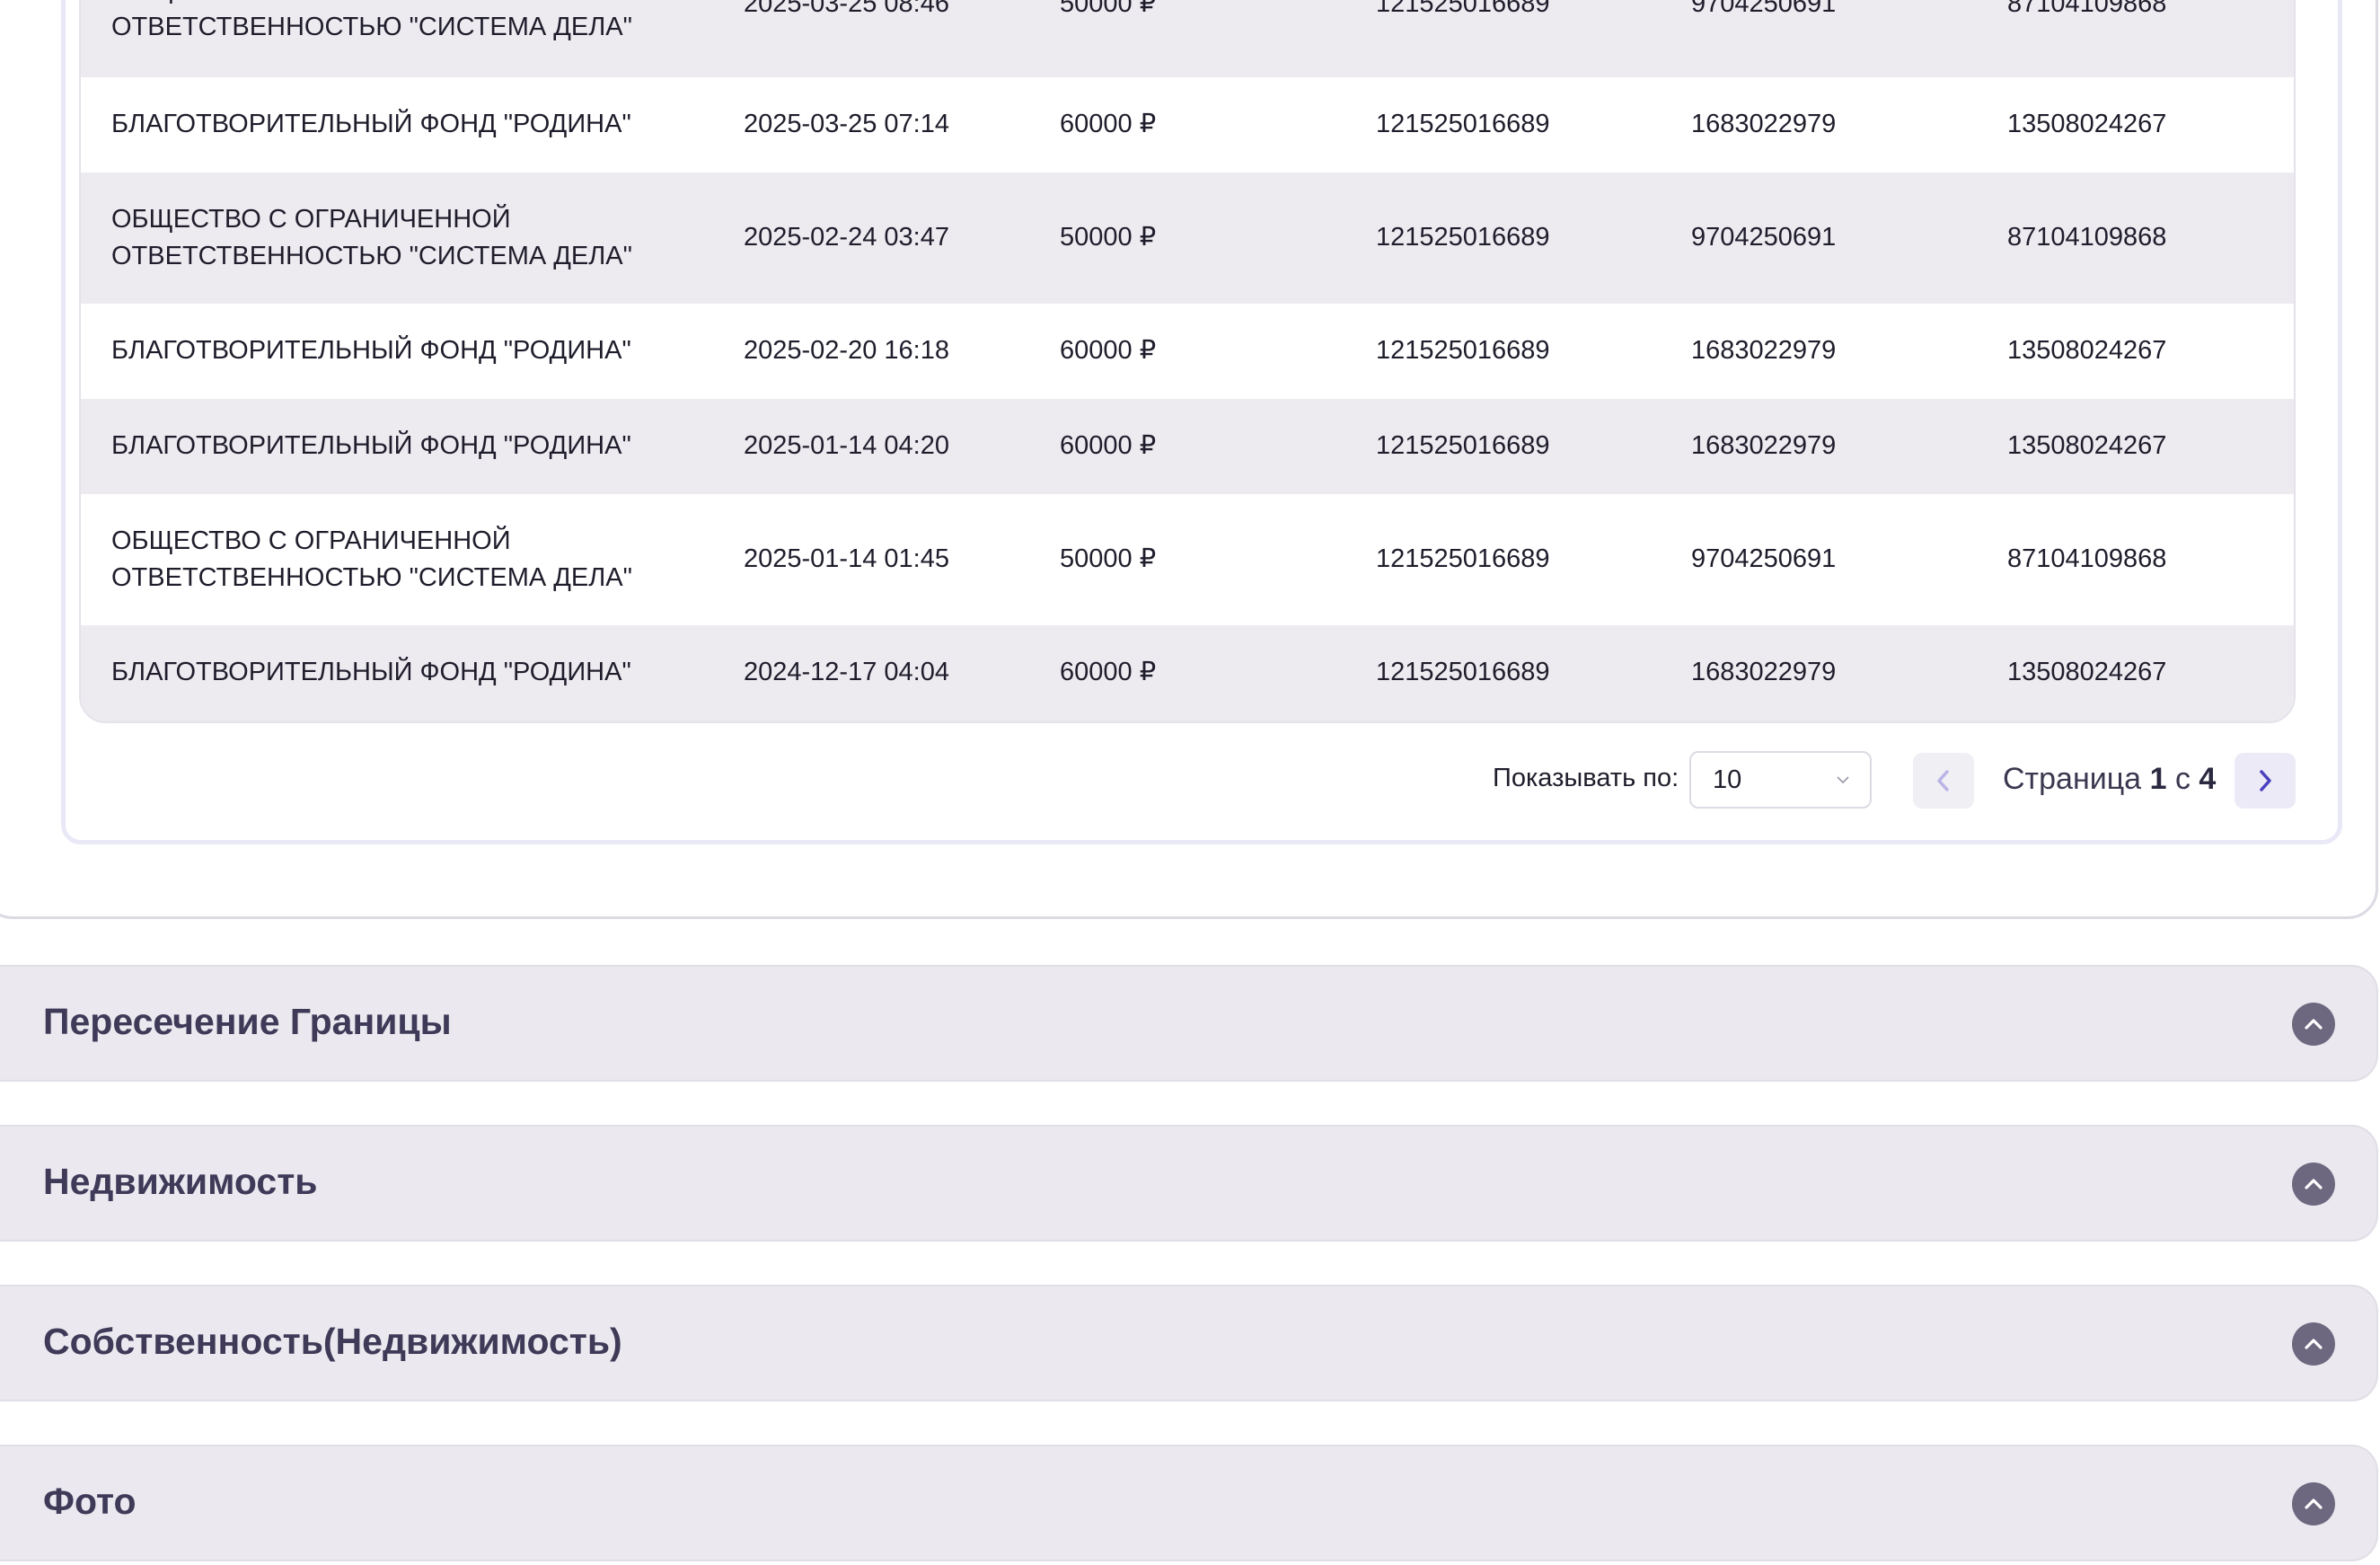 Image resolution: width=2380 pixels, height=1565 pixels. I want to click on total-pages: 4, so click(2208, 779).